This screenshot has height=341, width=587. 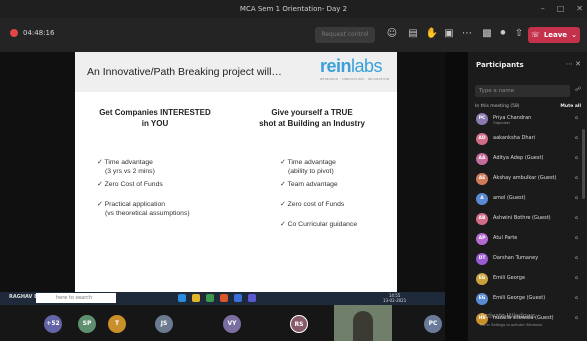 I want to click on window-title: MCA Sem 1 Orientation- Day 2, so click(x=293, y=9).